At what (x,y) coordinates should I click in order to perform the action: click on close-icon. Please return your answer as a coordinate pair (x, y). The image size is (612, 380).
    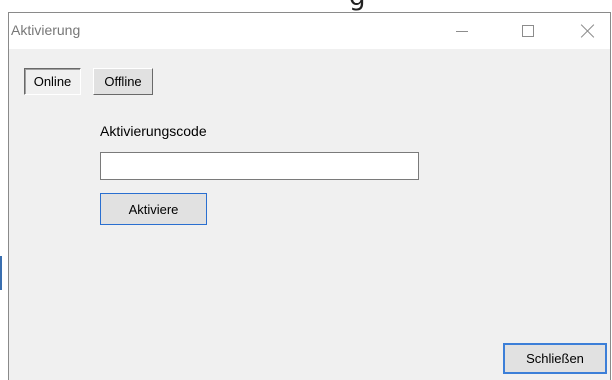
    Looking at the image, I should click on (588, 31).